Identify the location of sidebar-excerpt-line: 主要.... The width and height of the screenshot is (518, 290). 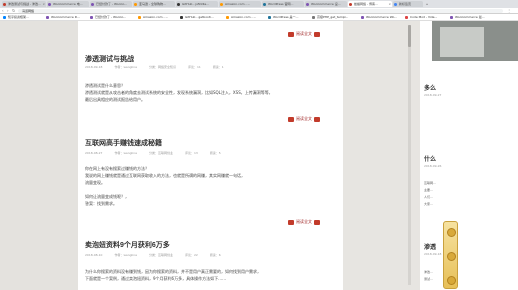
(428, 190).